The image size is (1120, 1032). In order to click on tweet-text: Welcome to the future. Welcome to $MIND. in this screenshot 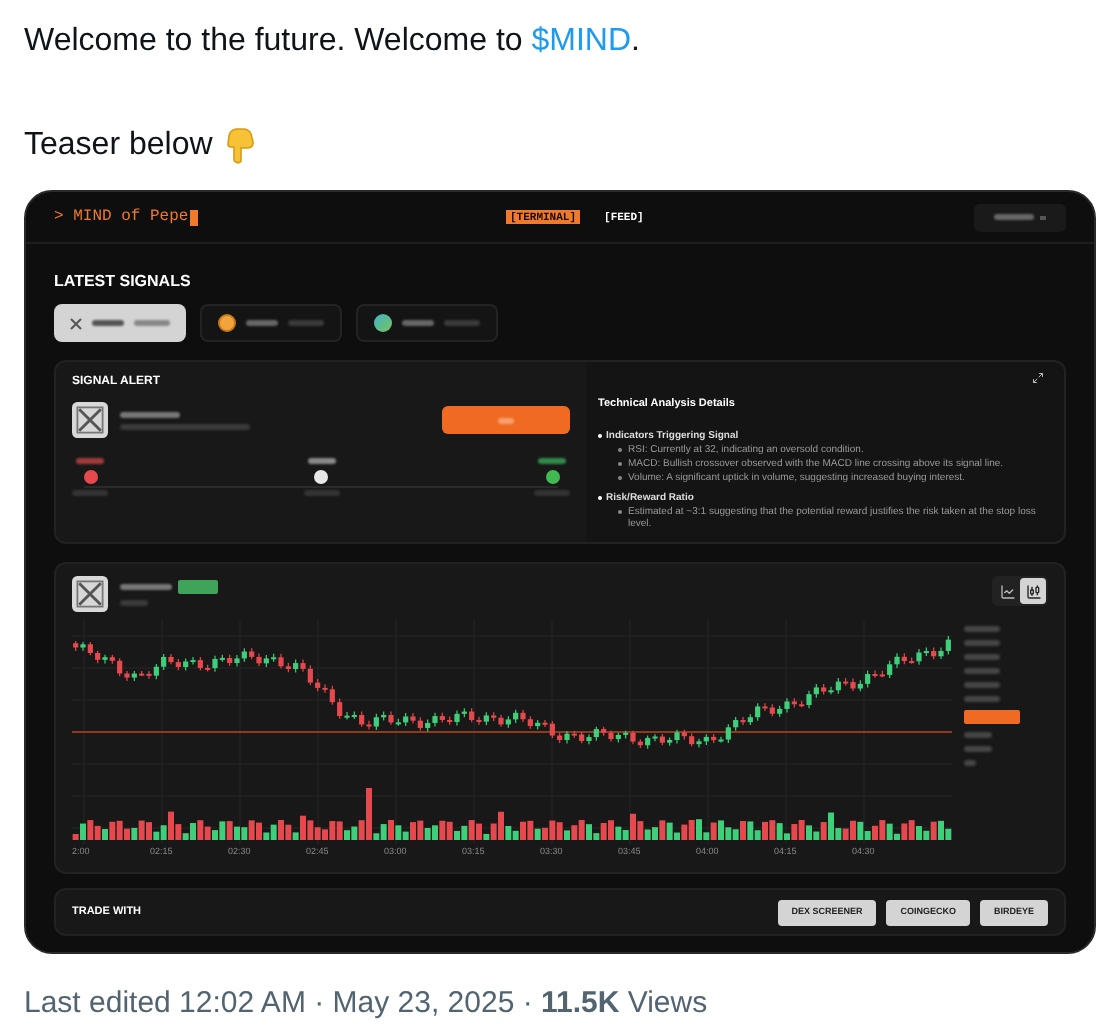, I will do `click(333, 42)`.